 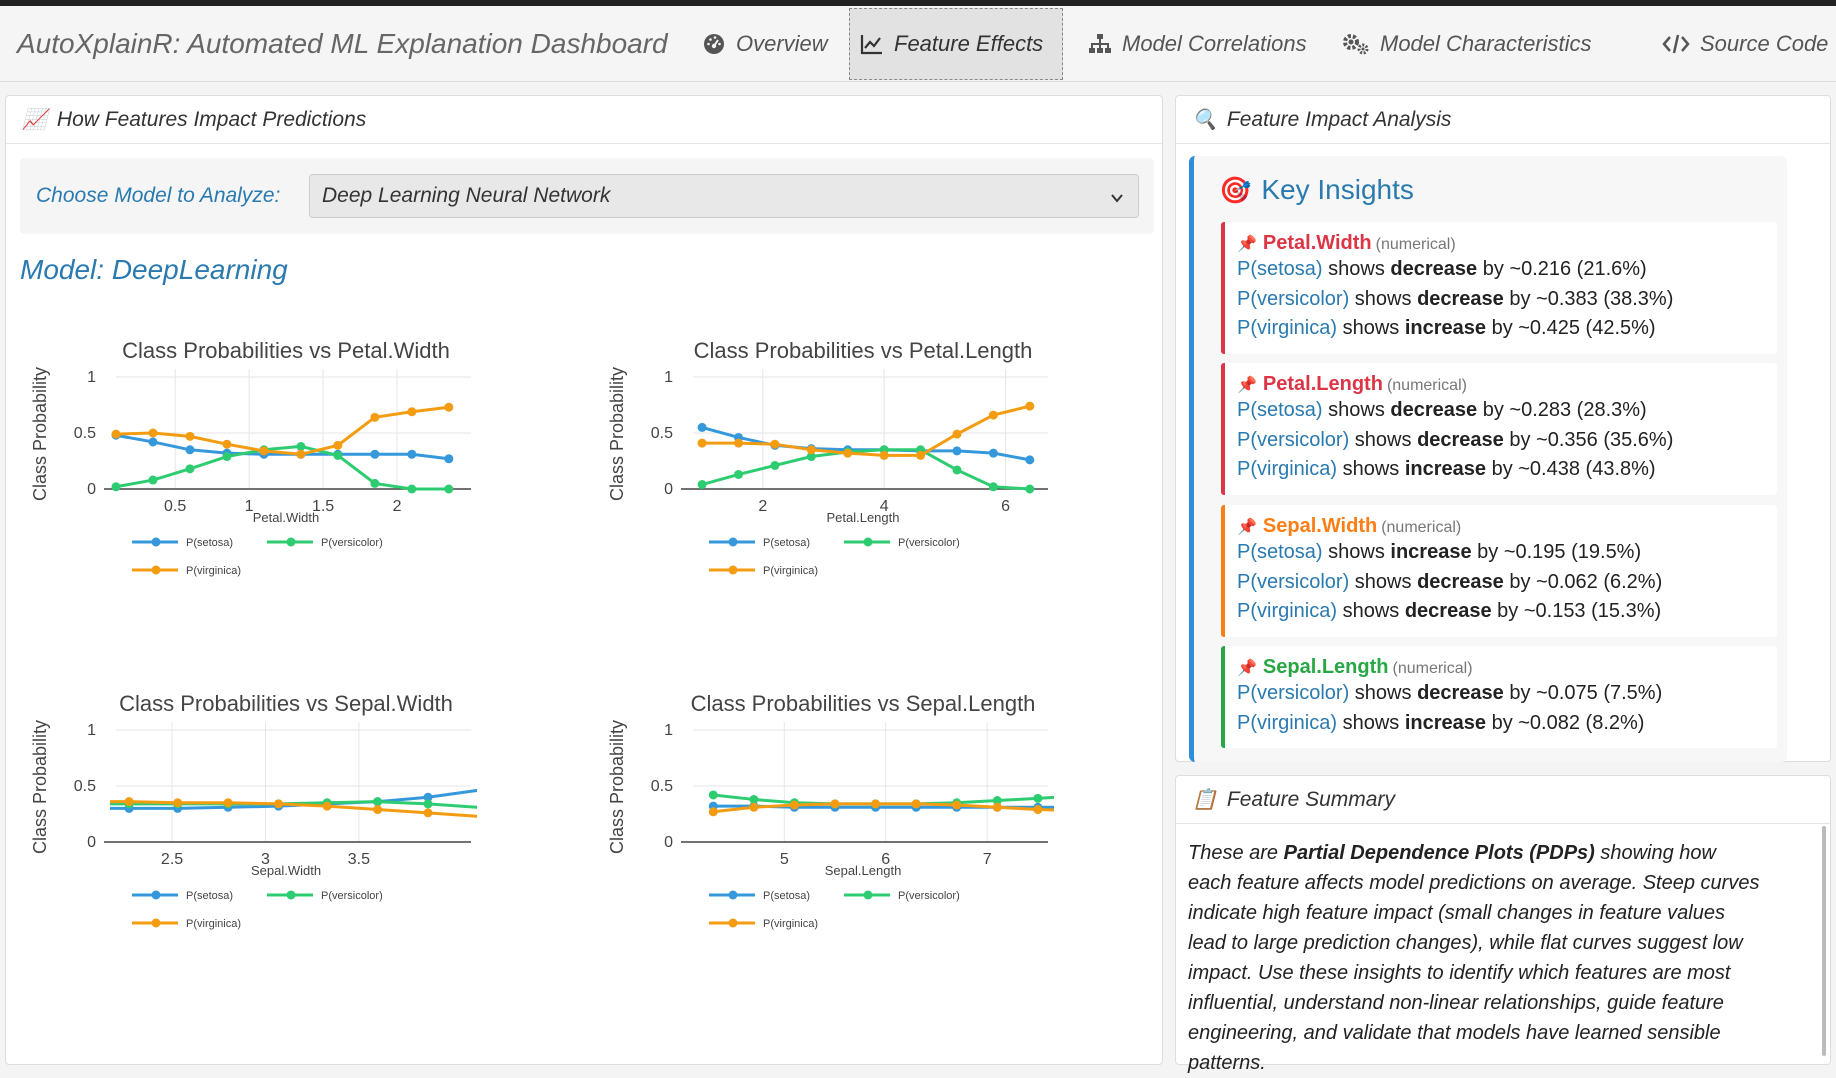 I want to click on chart-title: Class Probabilities vs Sepal.Length, so click(x=863, y=703).